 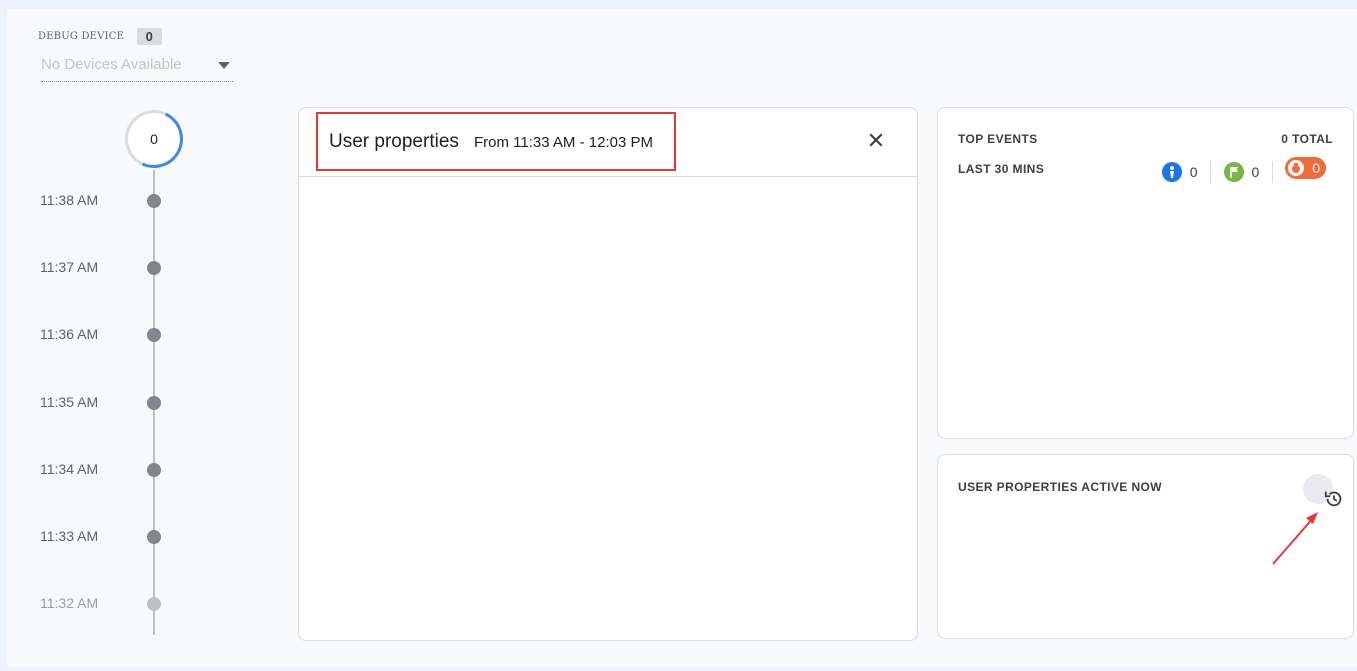 I want to click on conversion-count-badge: 0, so click(x=1241, y=171).